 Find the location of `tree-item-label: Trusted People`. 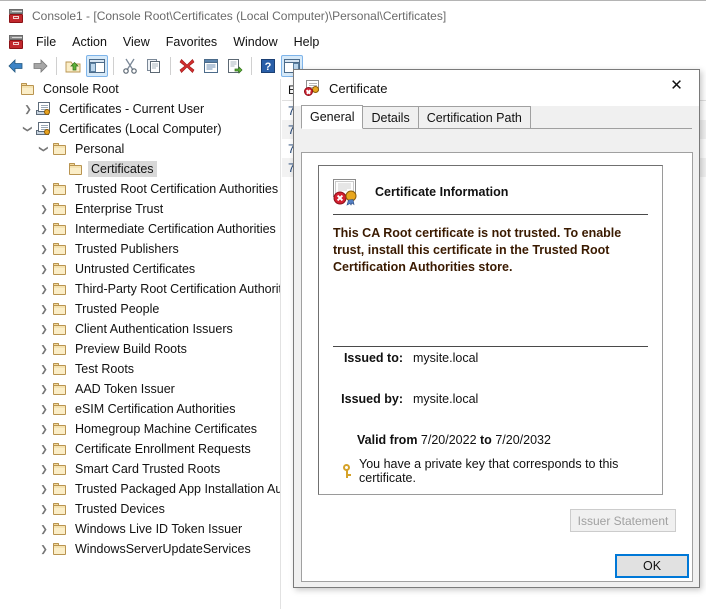

tree-item-label: Trusted People is located at coordinates (117, 309).